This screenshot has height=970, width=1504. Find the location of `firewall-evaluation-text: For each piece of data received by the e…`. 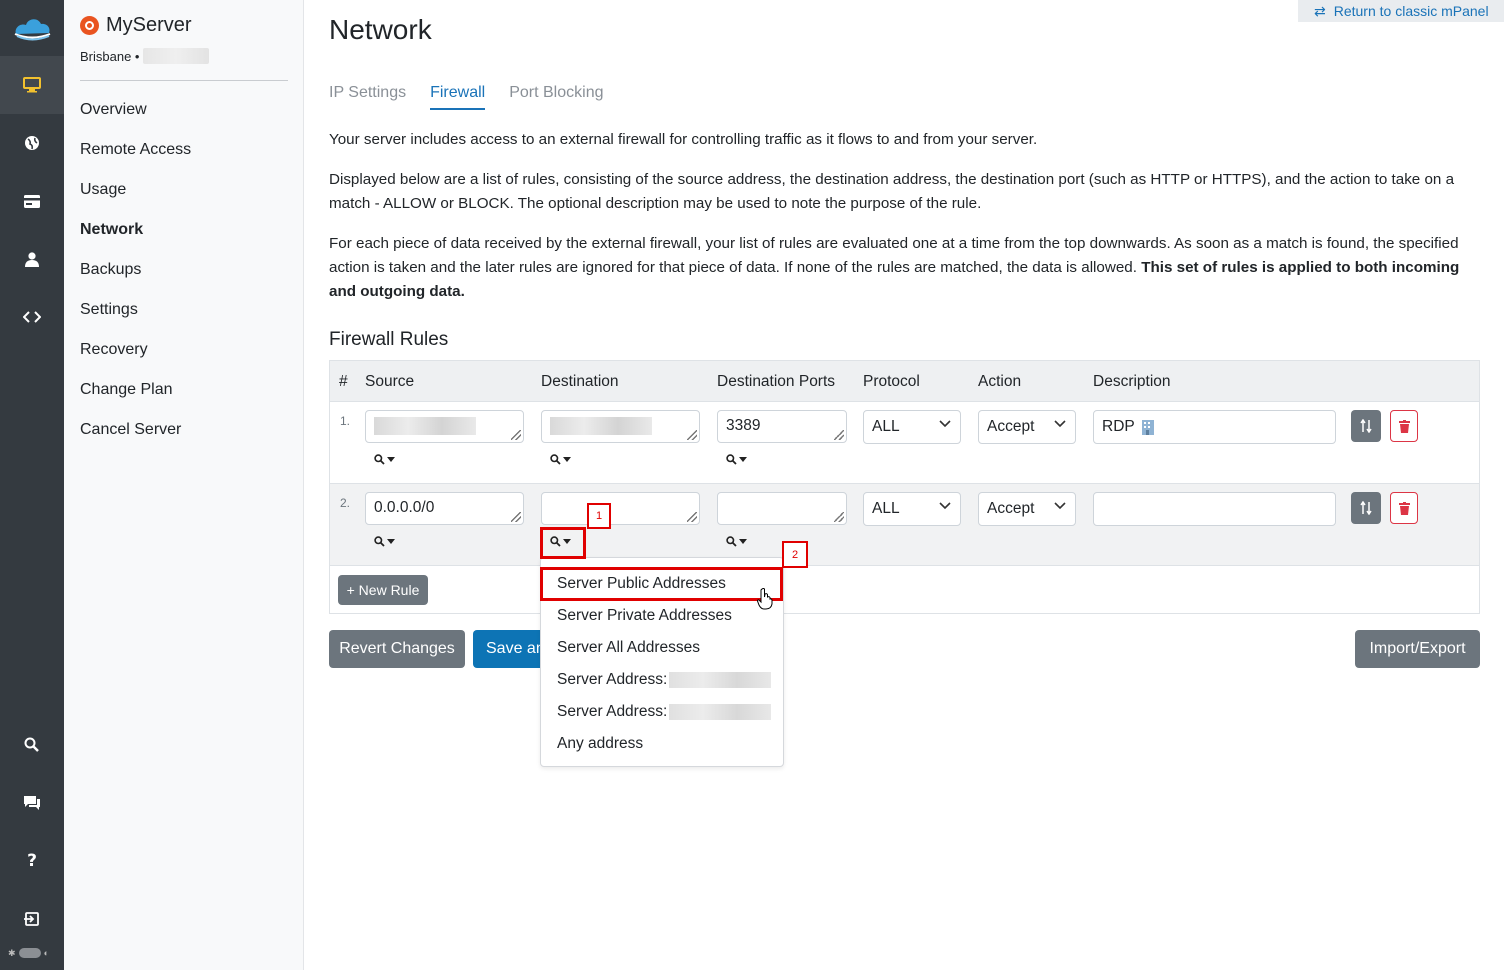

firewall-evaluation-text: For each piece of data received by the e… is located at coordinates (901, 268).